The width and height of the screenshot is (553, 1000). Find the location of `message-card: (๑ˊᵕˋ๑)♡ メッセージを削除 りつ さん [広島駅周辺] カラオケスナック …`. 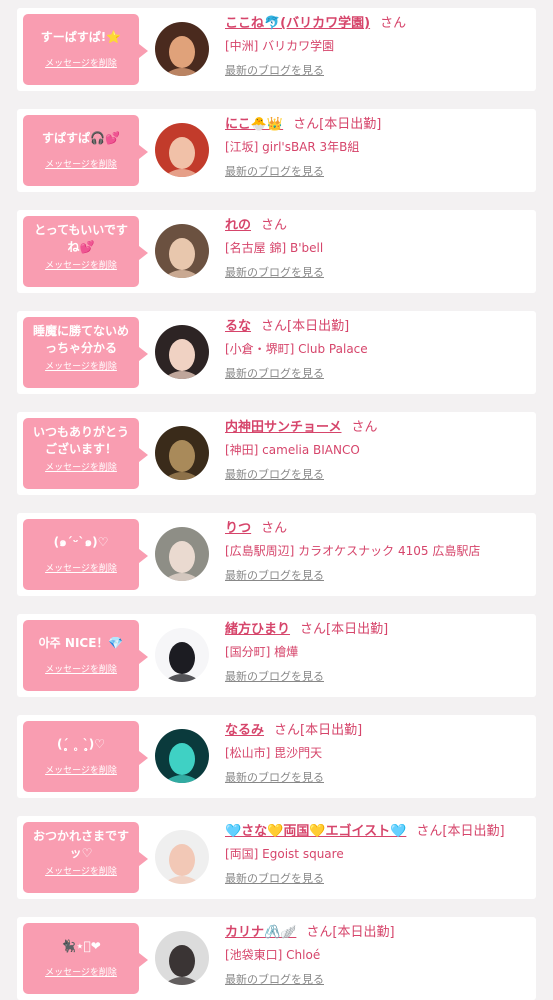

message-card: (๑ˊᵕˋ๑)♡ メッセージを削除 りつ さん [広島駅周辺] カラオケスナック … is located at coordinates (276, 554).